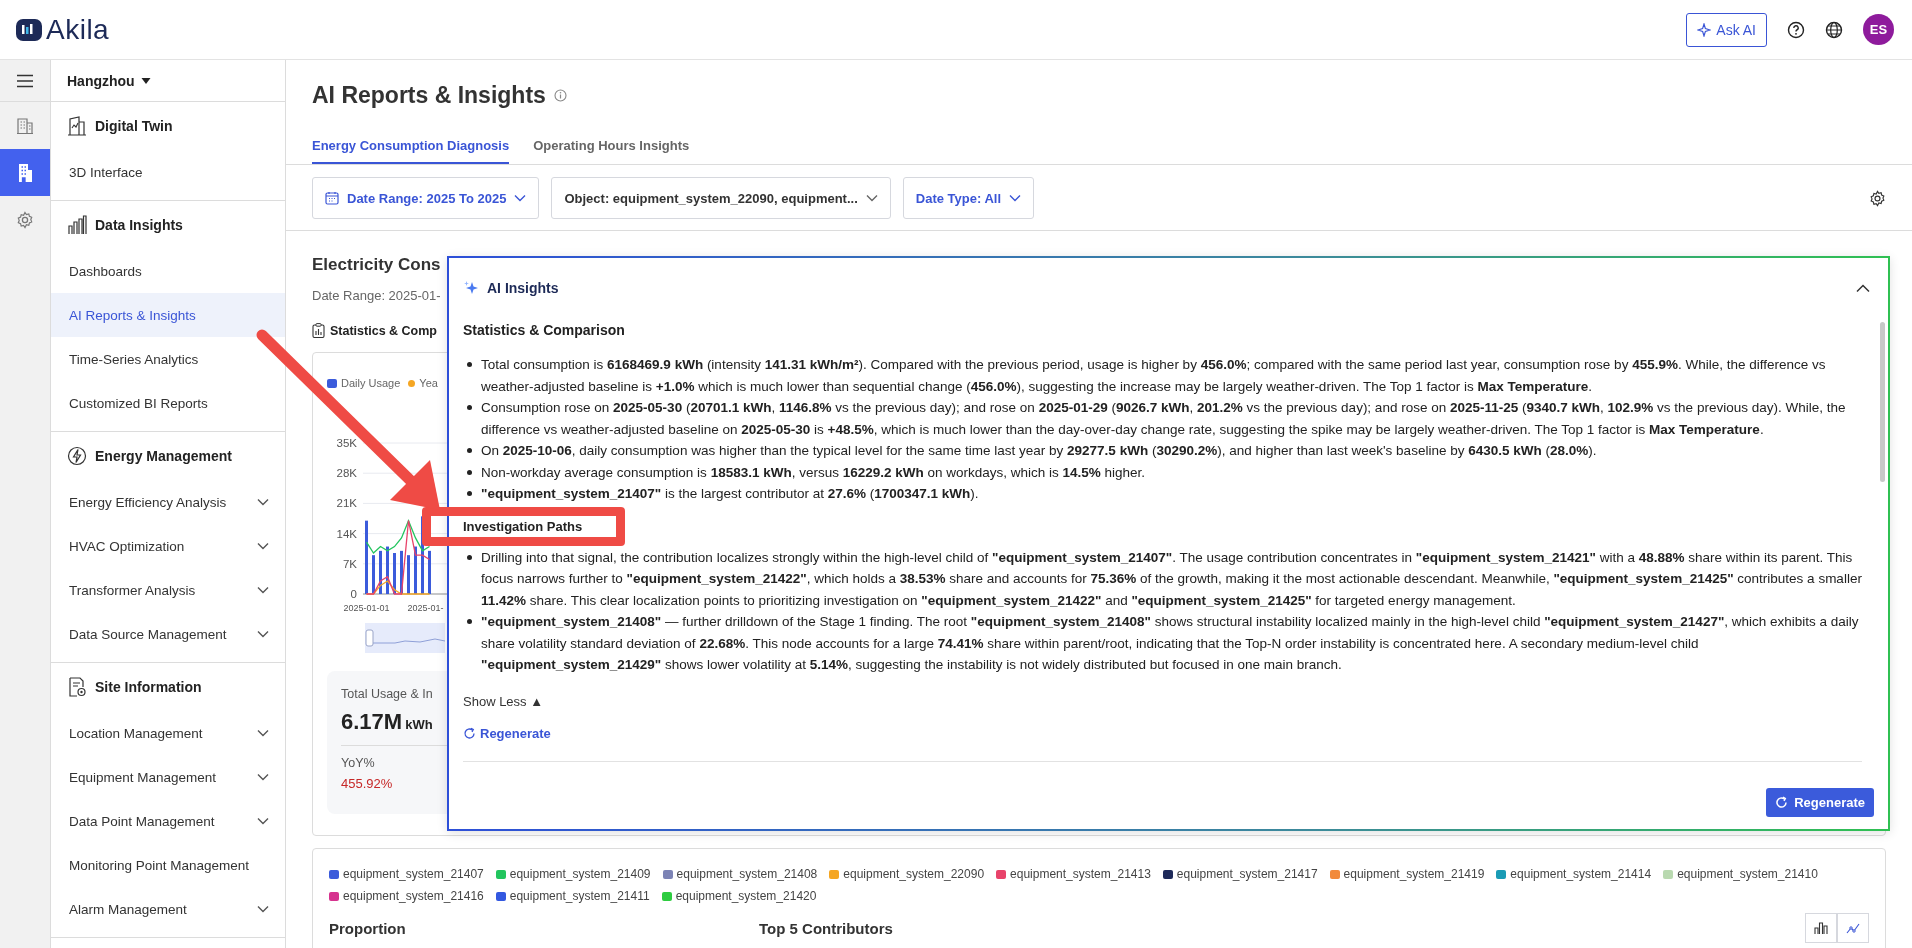  Describe the element at coordinates (1154, 376) in the screenshot. I see `insight-text: Total consumption is 6168469.9 kWh (intensity 141.31 kWh/m²). Compared with the previous period, usage is higher by 456.0%; compared with the same period last year, consumption rose by 455.9%. While, the difference vs weather-adjusted baseline is +1.0% which is much lower than sequential change (456.0%), suggesting the increase may be largely weather-driven. The Top 1 factor is Max Temperature.` at that location.